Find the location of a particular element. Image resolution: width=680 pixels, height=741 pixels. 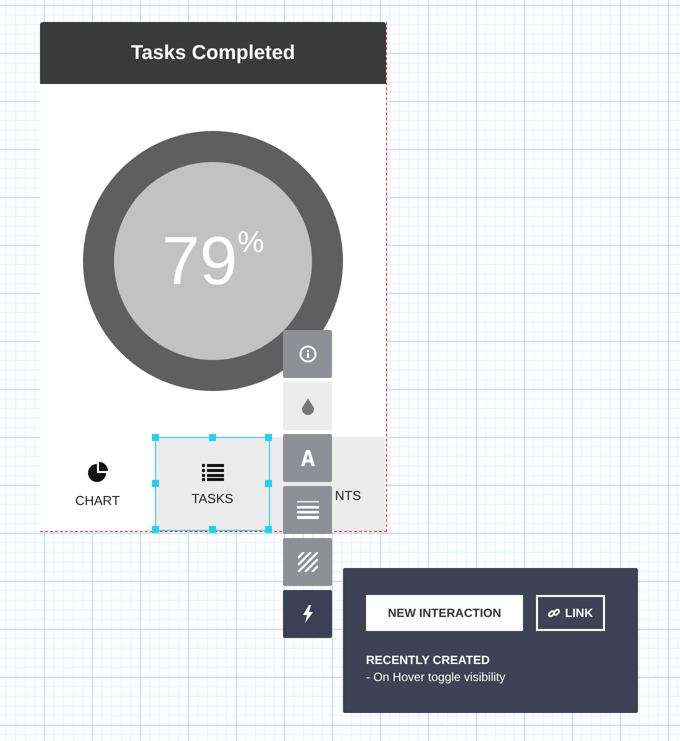

percent-value: 79 is located at coordinates (200, 260).